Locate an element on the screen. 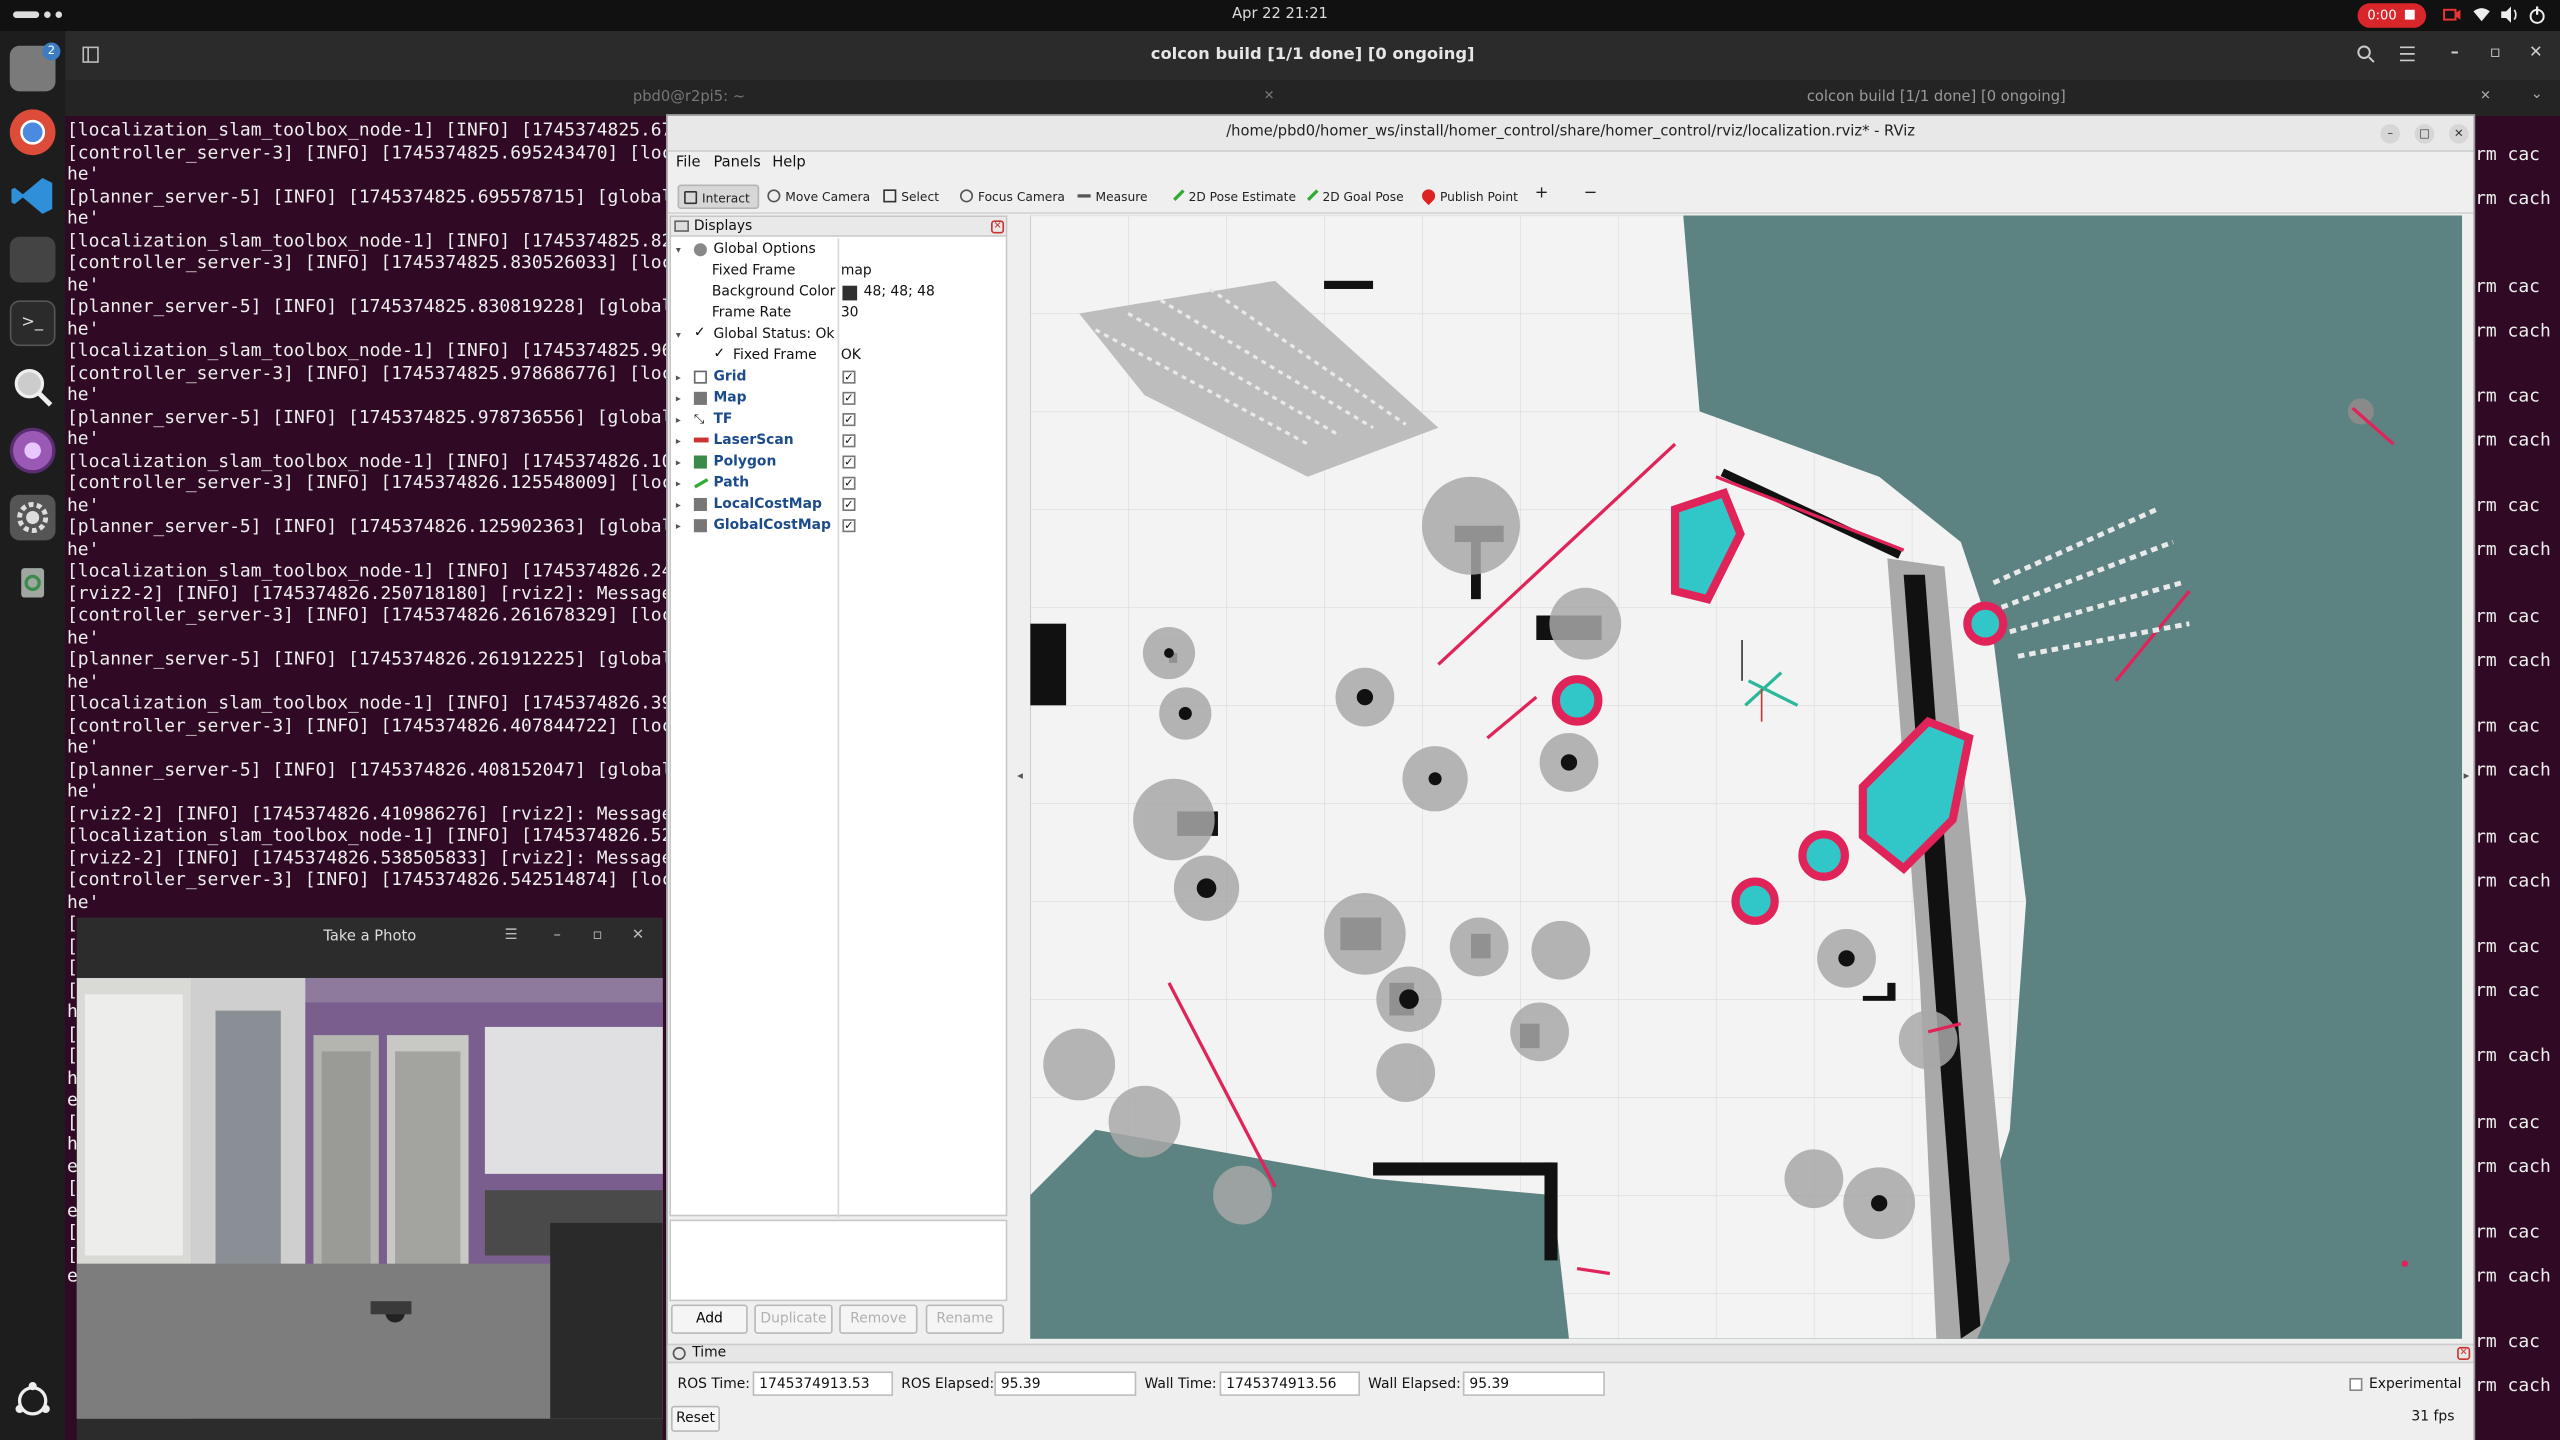 This screenshot has height=1440, width=2560. display-polygon: ▸ Polygon ✓ is located at coordinates (838, 462).